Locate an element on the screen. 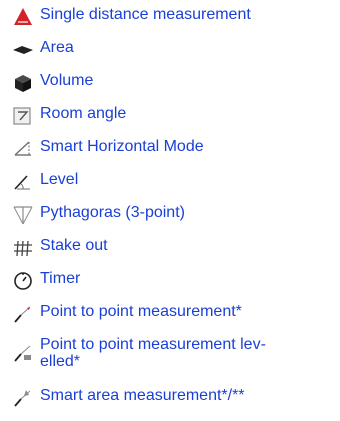 The width and height of the screenshot is (340, 421). smart-area-icon is located at coordinates (22, 398).